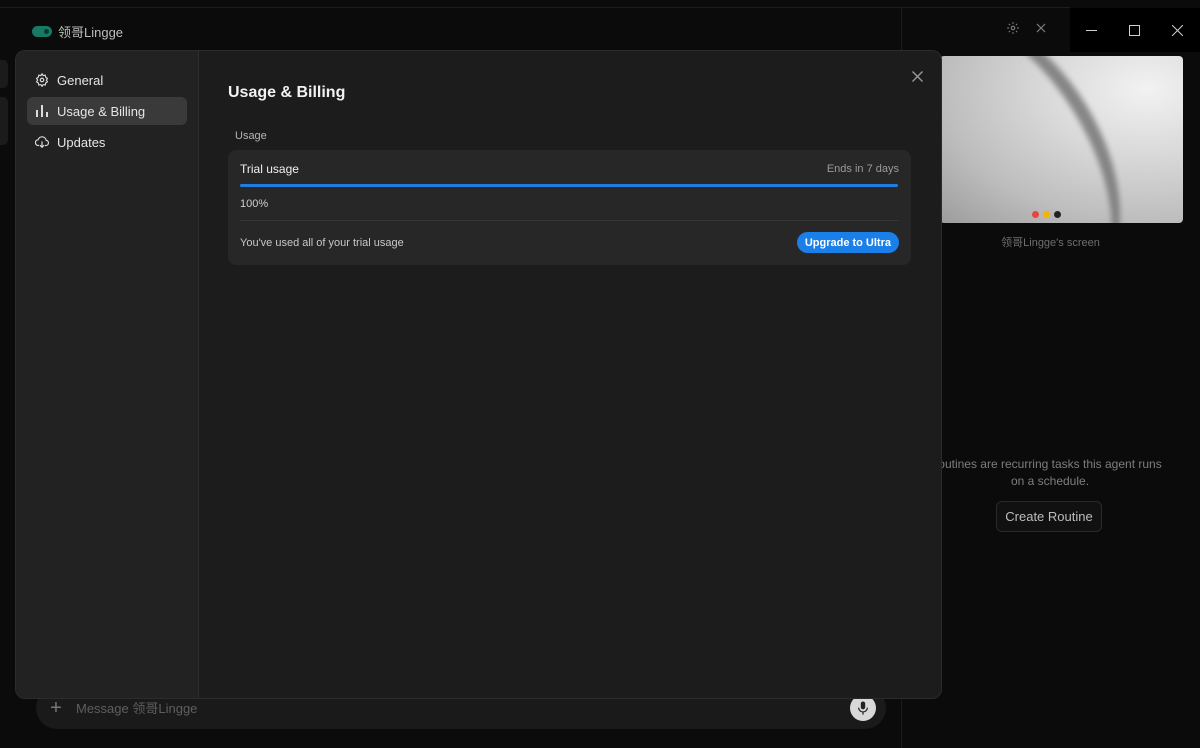 Image resolution: width=1200 pixels, height=748 pixels. What do you see at coordinates (81, 142) in the screenshot?
I see `sidebar-item-label: Updates` at bounding box center [81, 142].